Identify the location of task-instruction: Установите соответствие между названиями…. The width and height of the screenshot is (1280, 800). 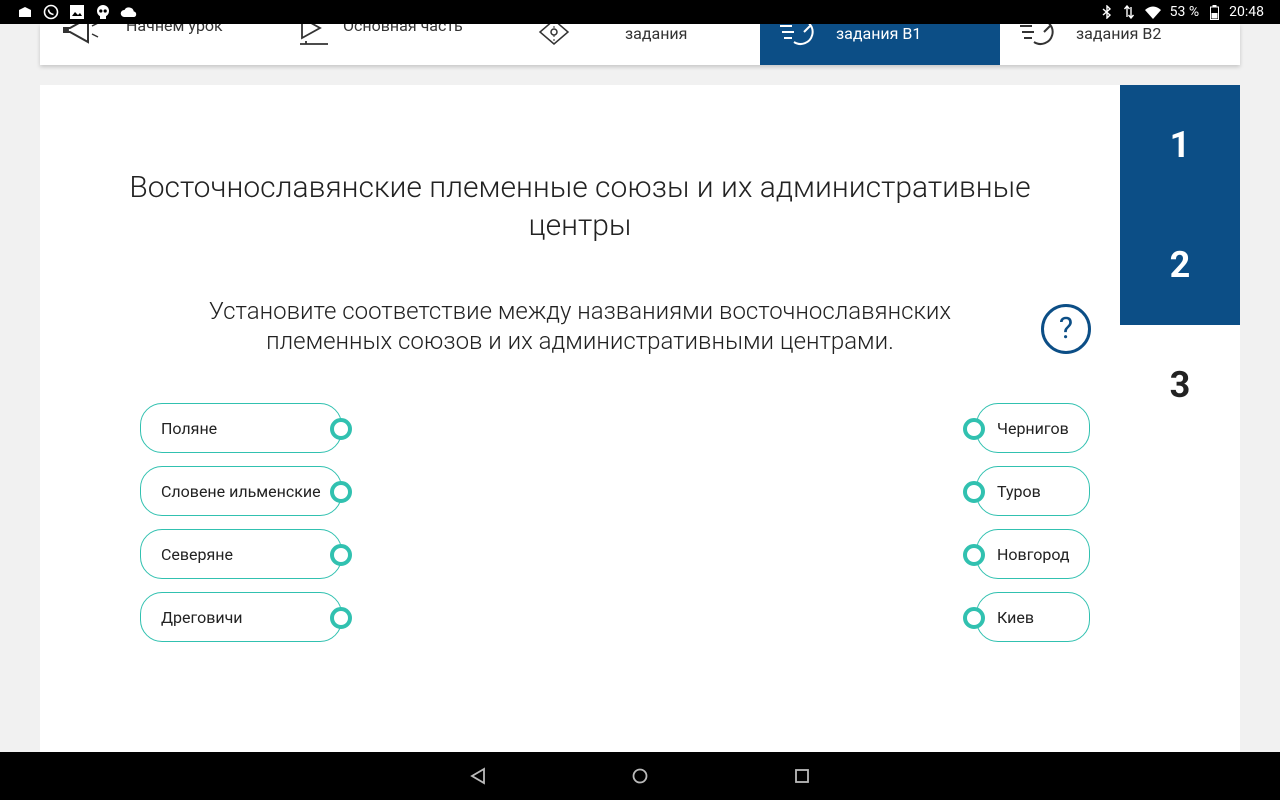
(580, 326).